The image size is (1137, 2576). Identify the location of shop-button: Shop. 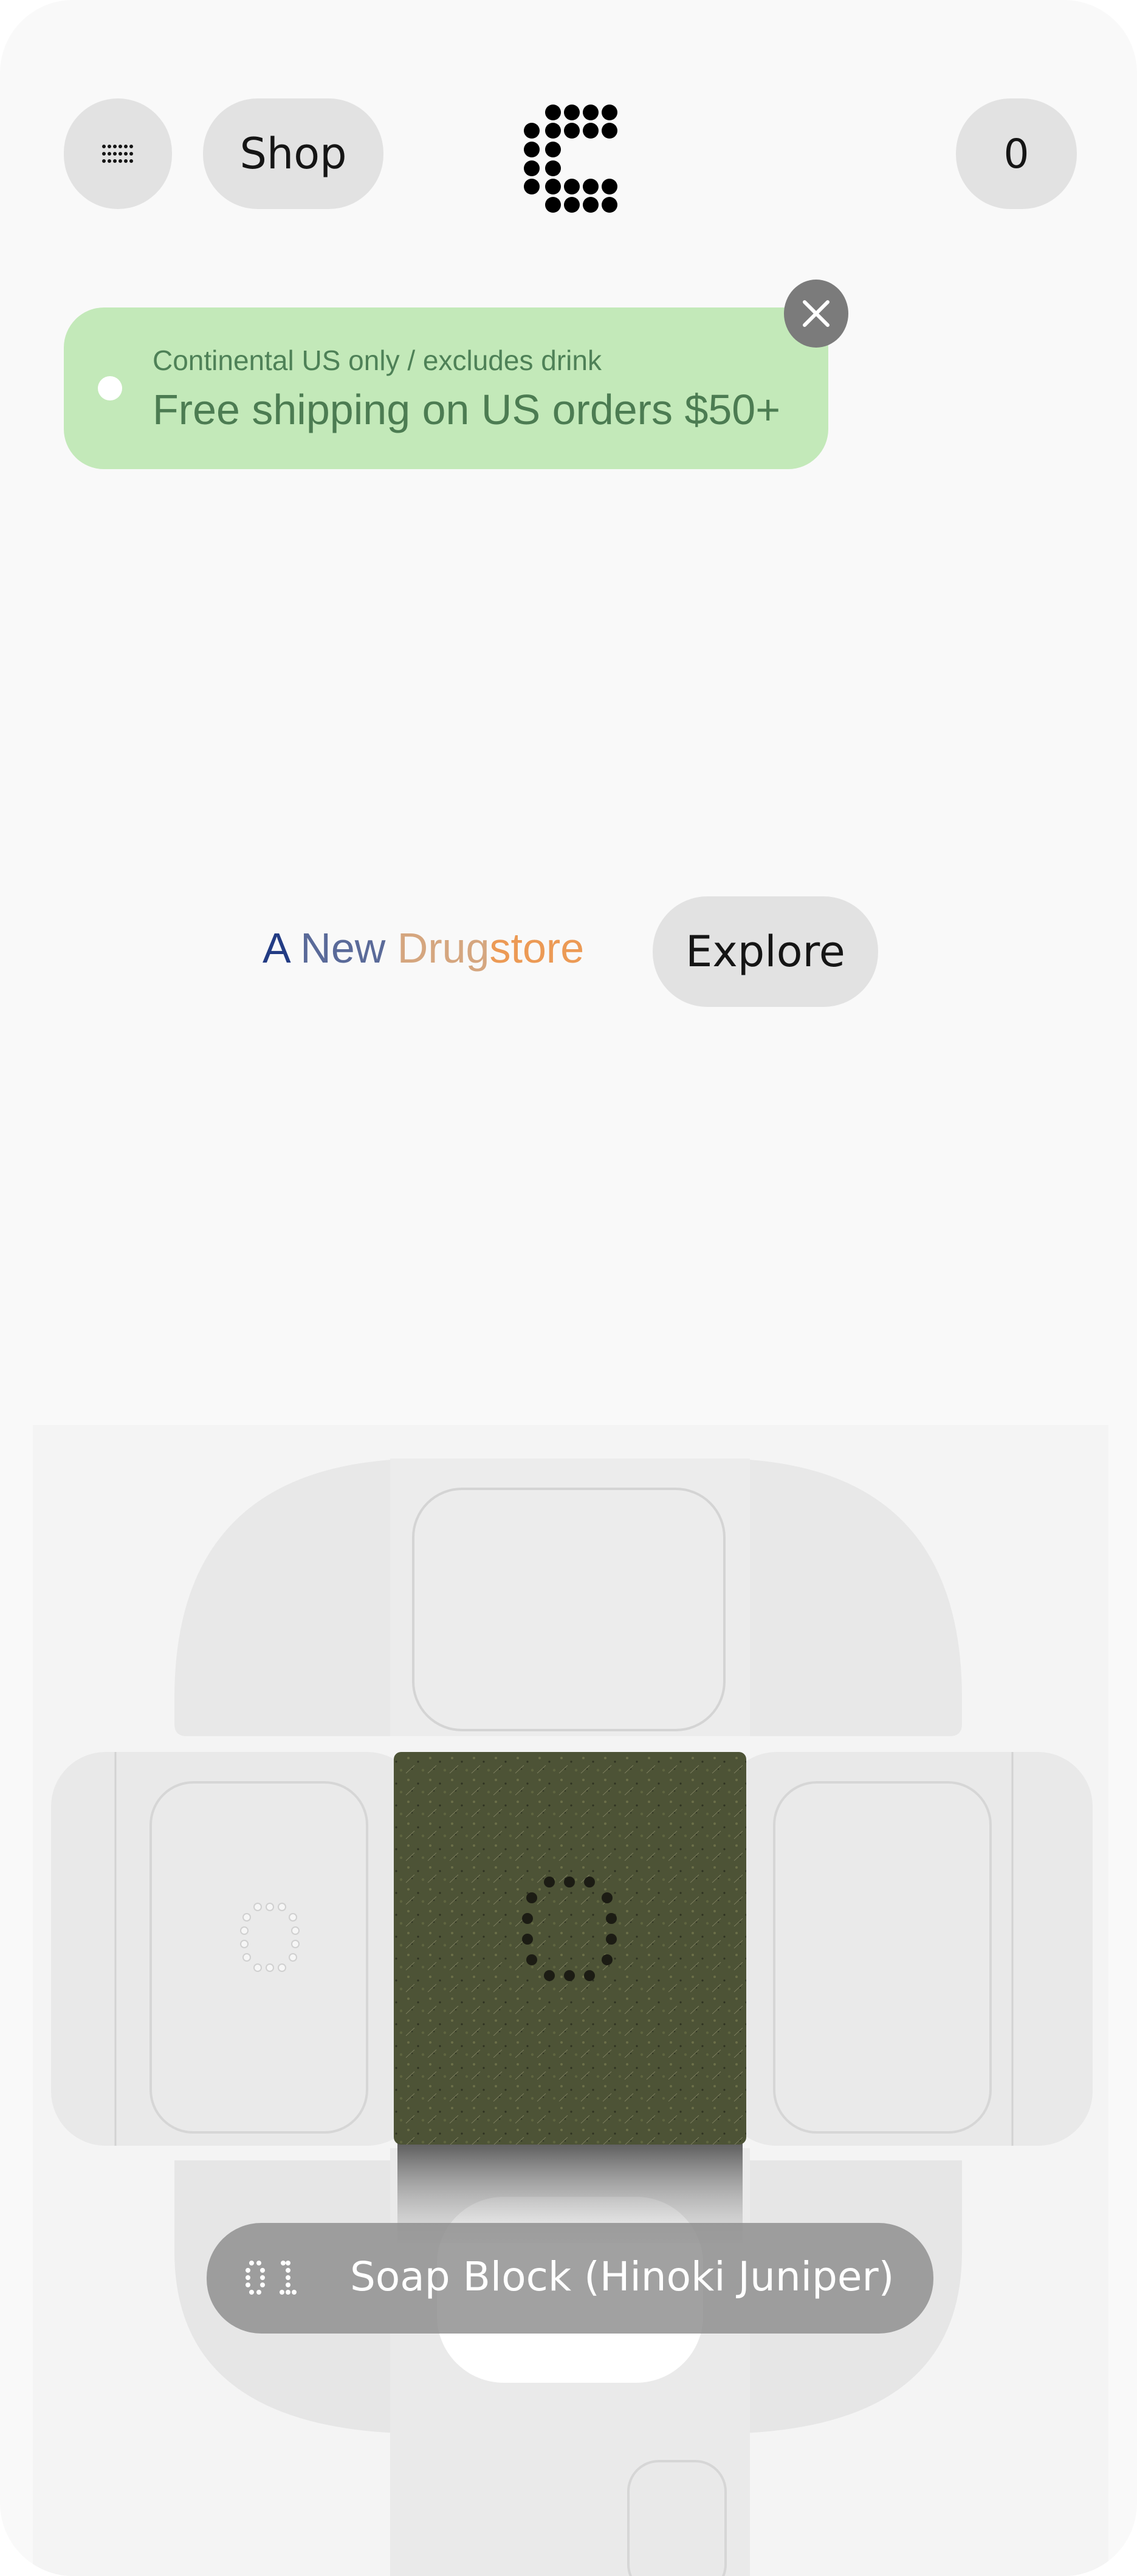
(293, 153).